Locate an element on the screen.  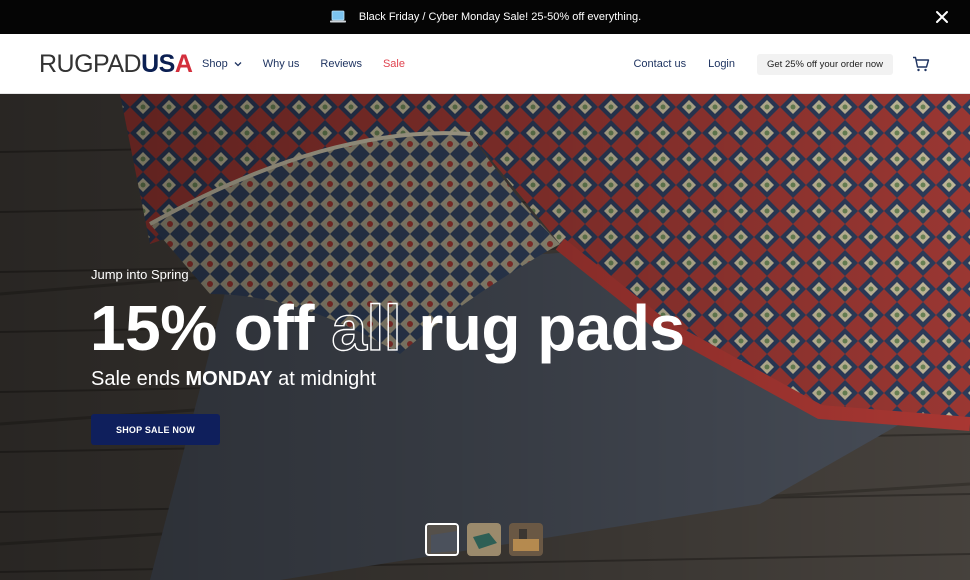
promo-button: Get 25% off your order now is located at coordinates (825, 64).